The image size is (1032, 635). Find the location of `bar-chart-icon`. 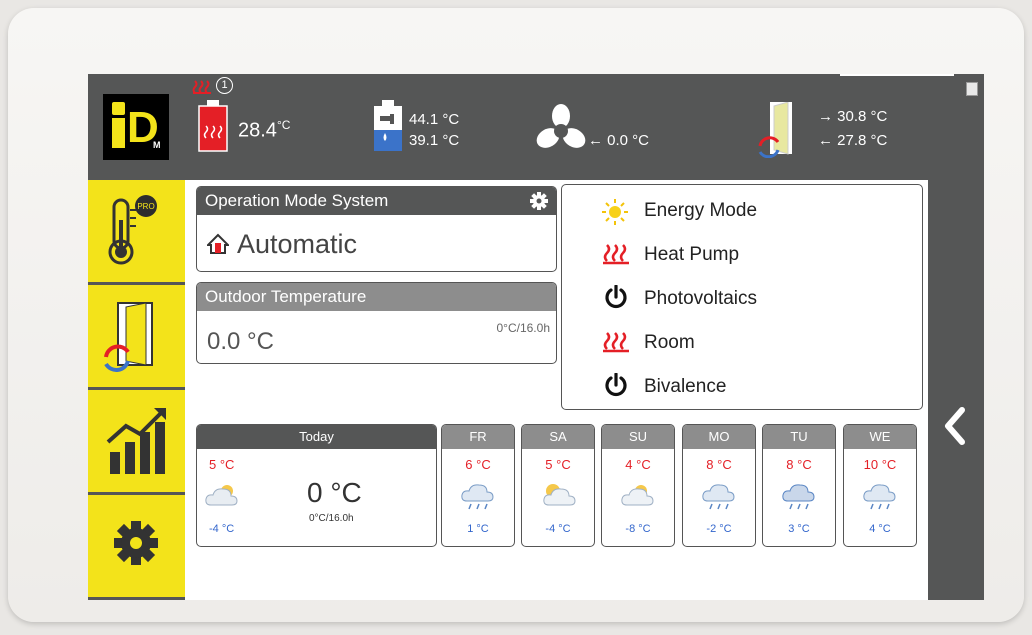

bar-chart-icon is located at coordinates (136, 441).